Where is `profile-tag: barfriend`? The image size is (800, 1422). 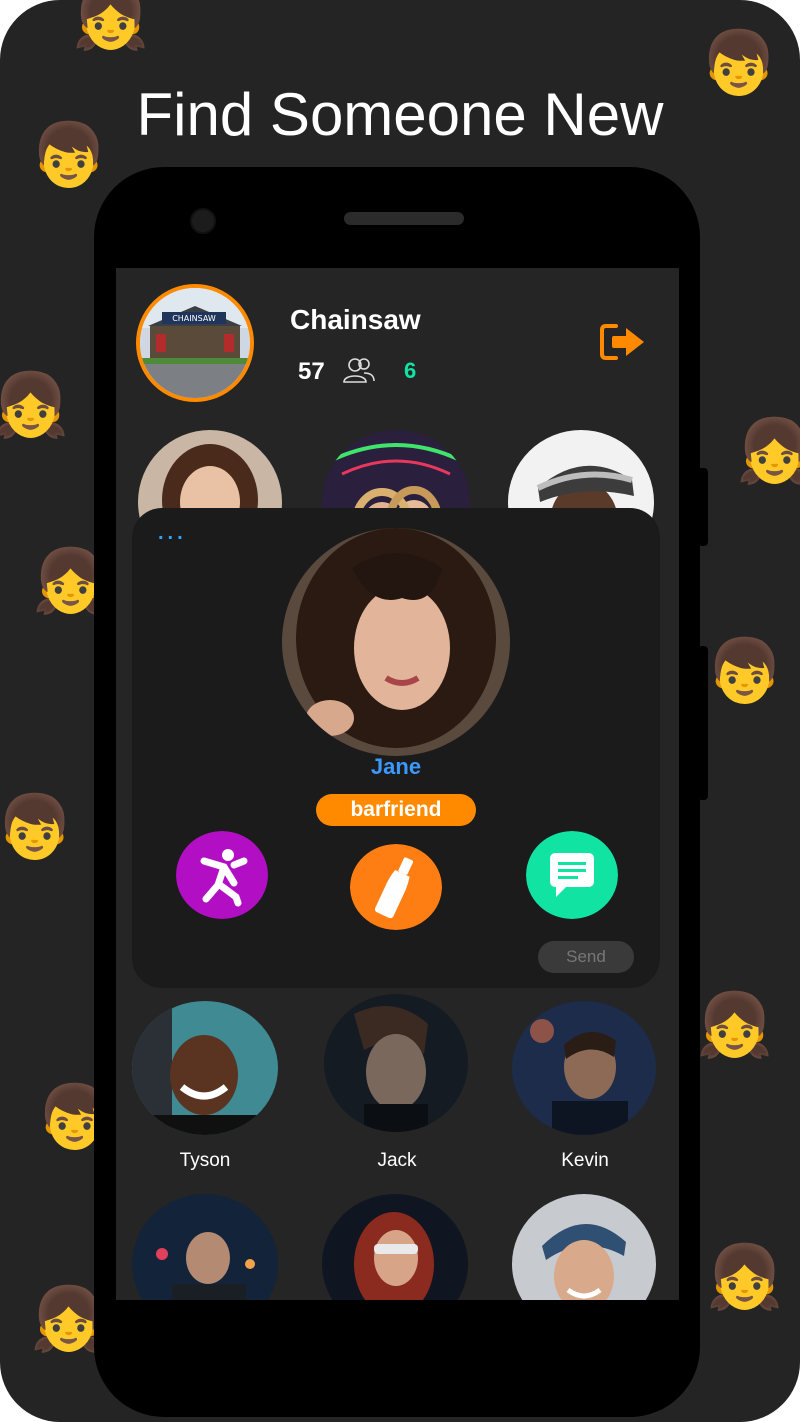 profile-tag: barfriend is located at coordinates (396, 810).